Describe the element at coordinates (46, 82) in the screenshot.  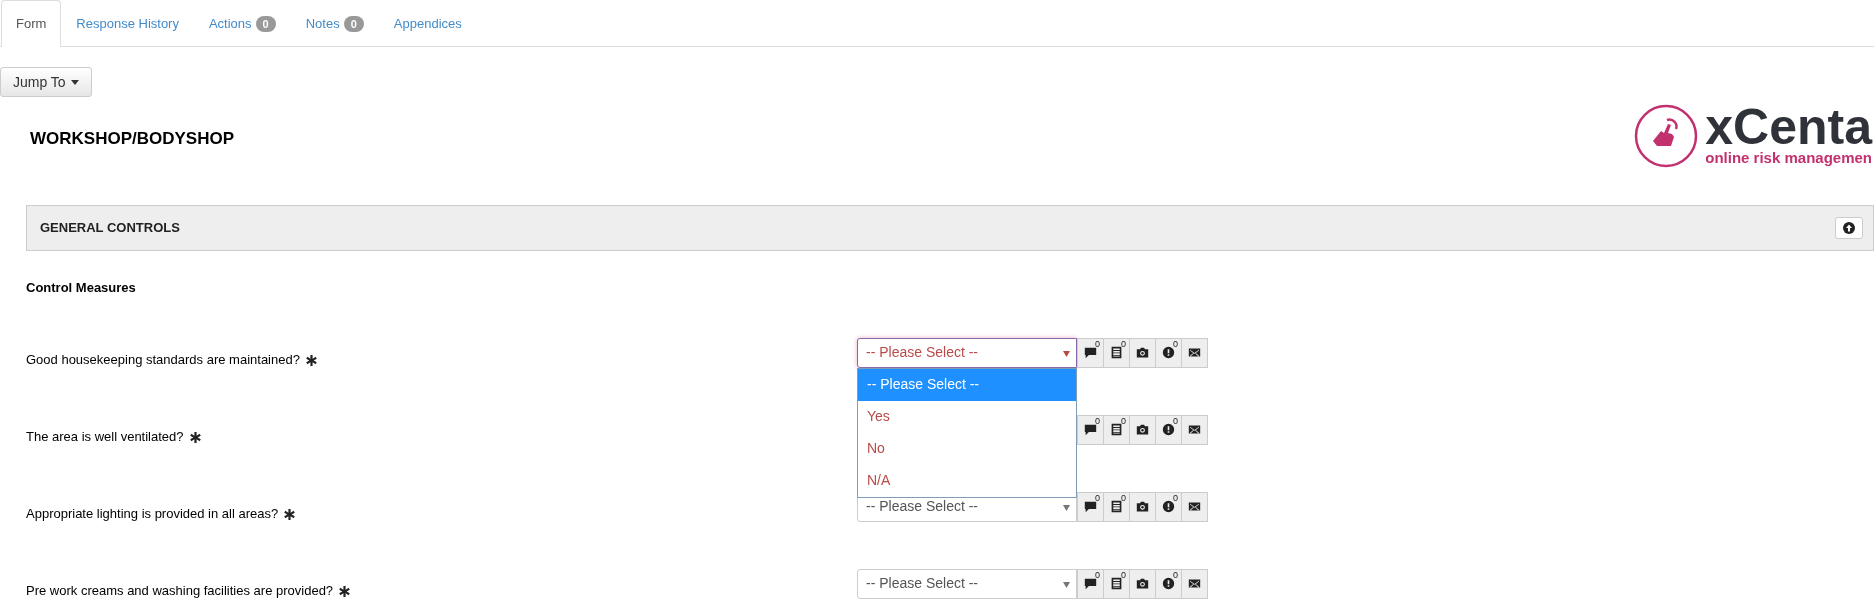
I see `jump-to-button: Jump To` at that location.